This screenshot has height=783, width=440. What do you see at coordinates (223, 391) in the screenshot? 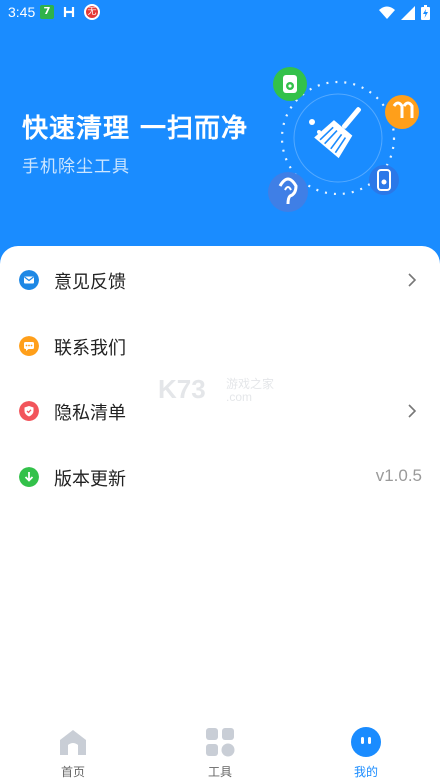
I see `watermark: K73 游戏之家 .com` at bounding box center [223, 391].